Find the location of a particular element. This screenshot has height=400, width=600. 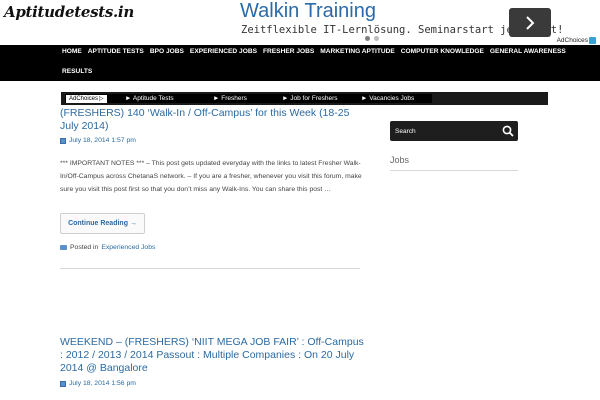

posted-in-label: Posted in is located at coordinates (84, 247).